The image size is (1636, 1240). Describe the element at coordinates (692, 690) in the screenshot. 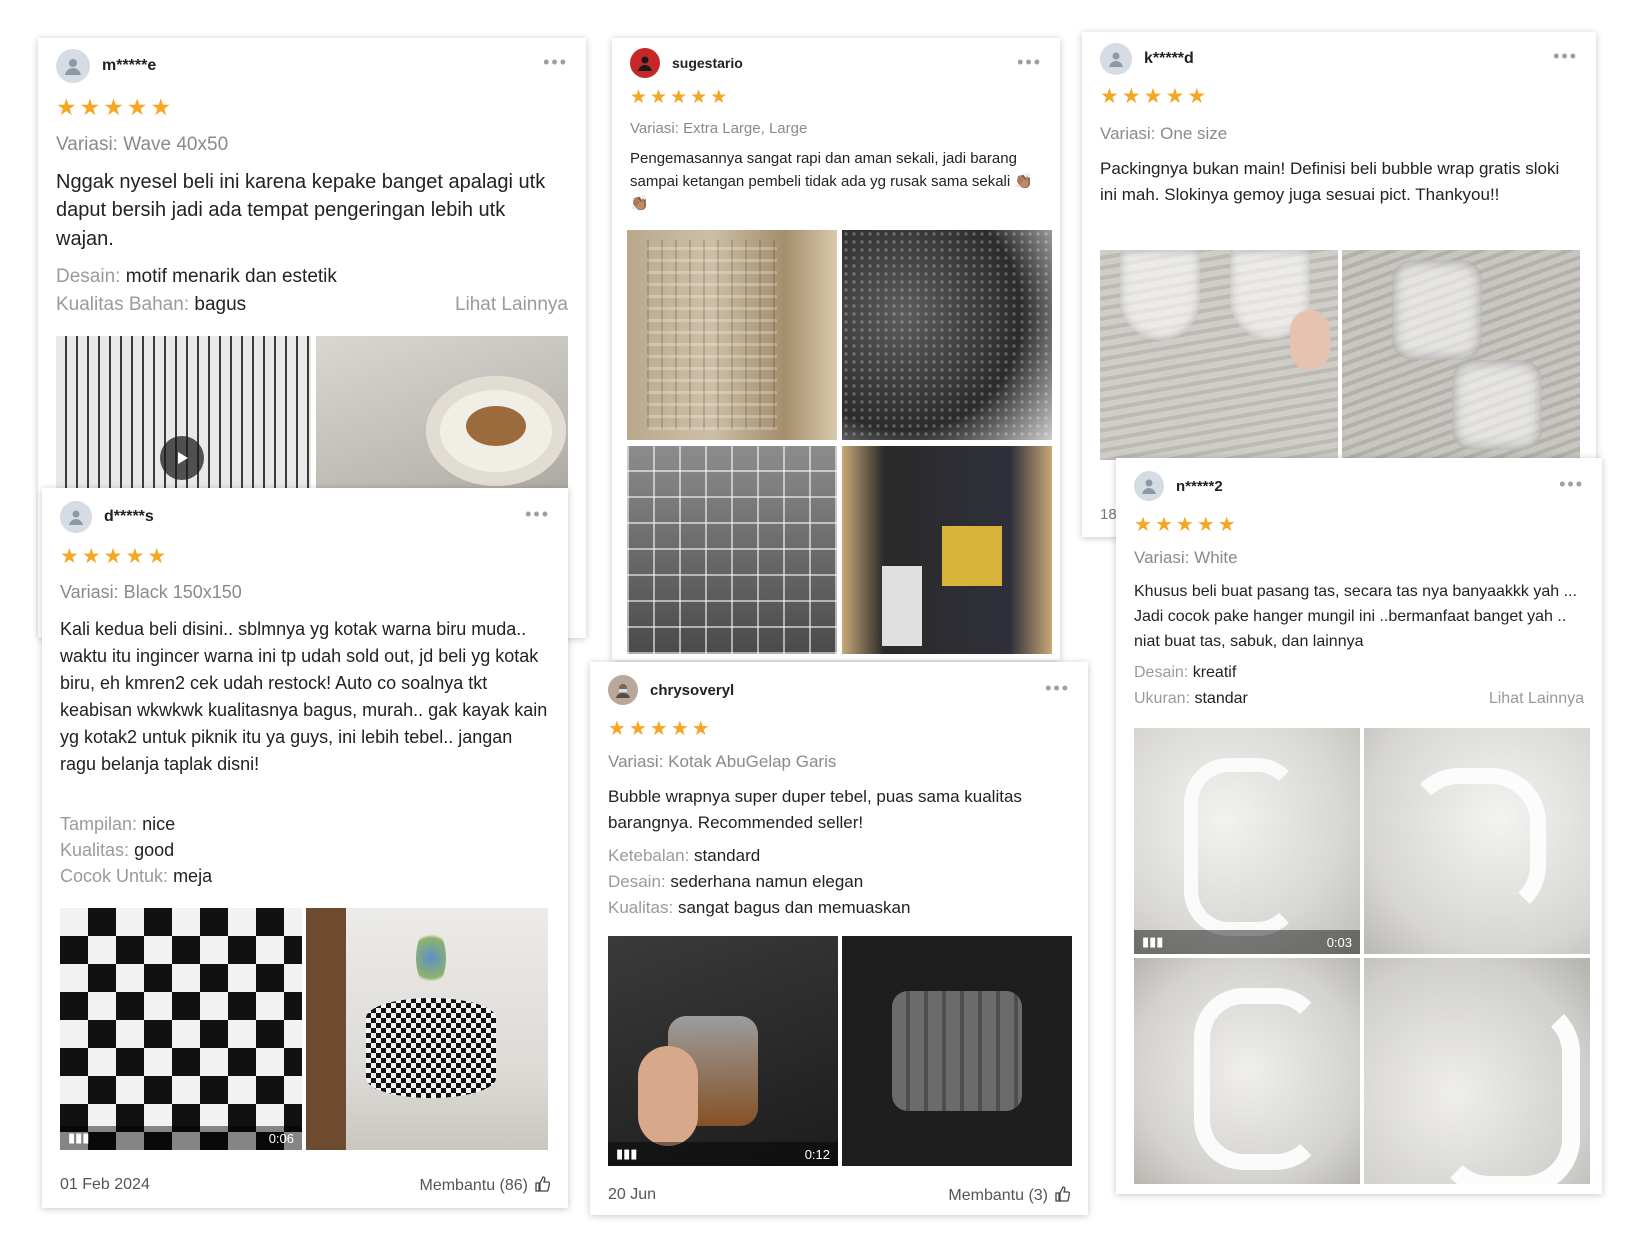

I see `username: chrysoveryl` at that location.